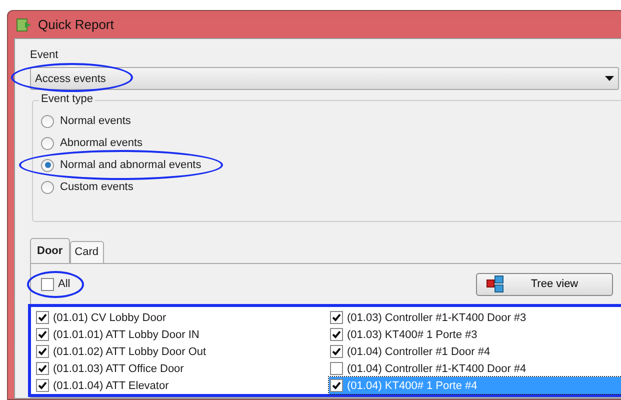 This screenshot has width=621, height=400. I want to click on window-title: Quick Report, so click(76, 24).